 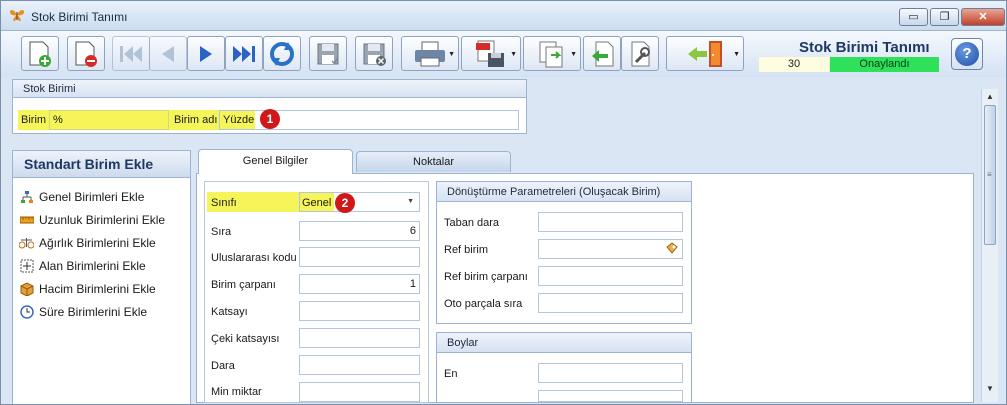 I want to click on back-button, so click(x=602, y=53).